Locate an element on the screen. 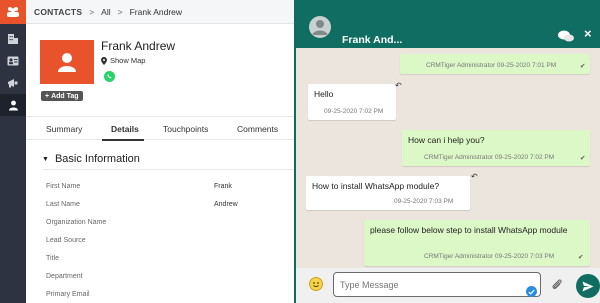 This screenshot has width=600, height=303. rail-item-campaigns is located at coordinates (13, 83).